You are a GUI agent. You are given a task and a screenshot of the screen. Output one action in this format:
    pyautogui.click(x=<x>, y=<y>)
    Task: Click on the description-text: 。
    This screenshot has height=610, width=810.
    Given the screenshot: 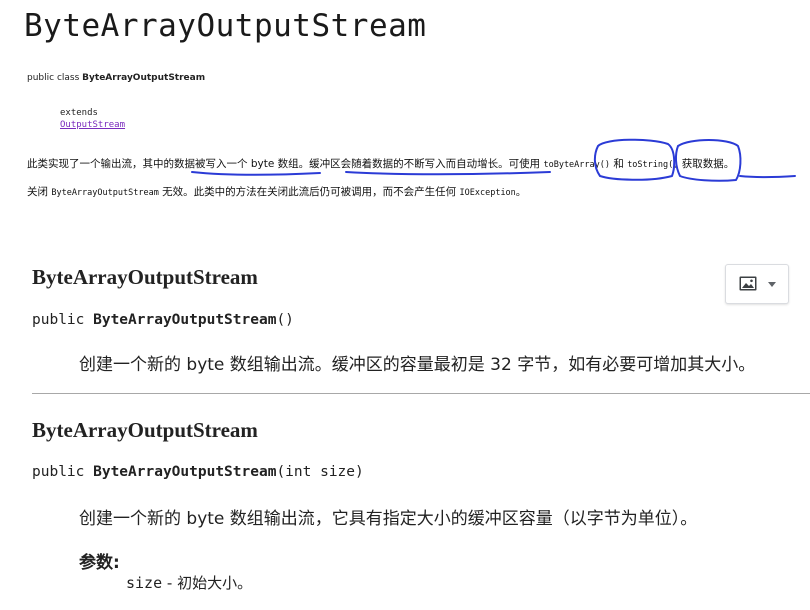 What is the action you would take?
    pyautogui.click(x=521, y=192)
    